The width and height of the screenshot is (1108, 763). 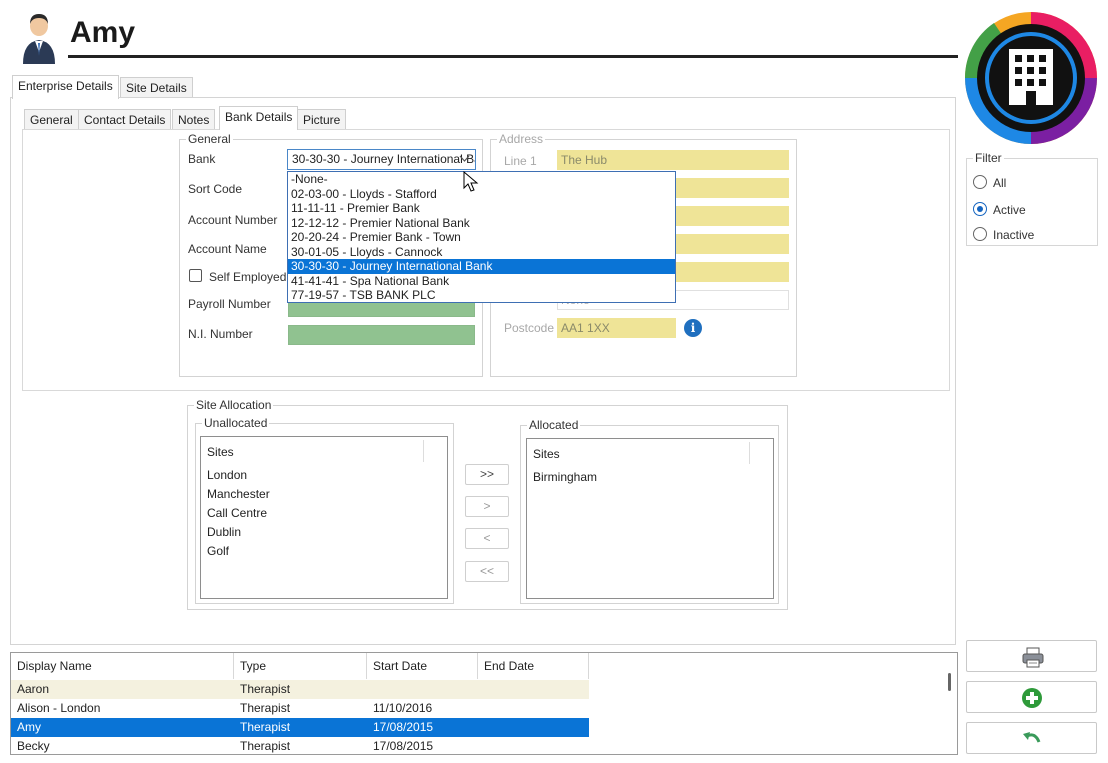 I want to click on bank-option: -None-, so click(x=481, y=179).